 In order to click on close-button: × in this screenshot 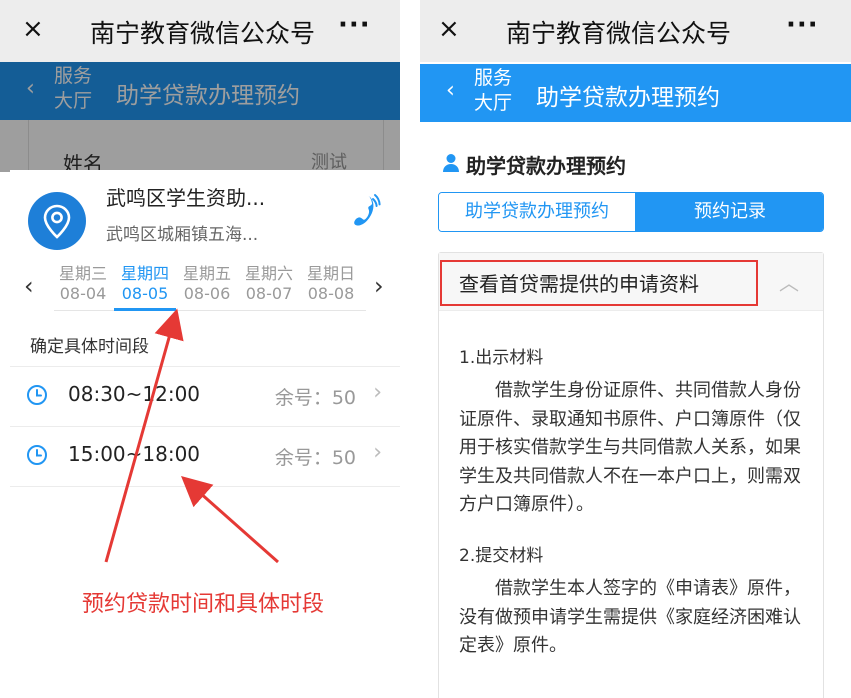, I will do `click(449, 29)`.